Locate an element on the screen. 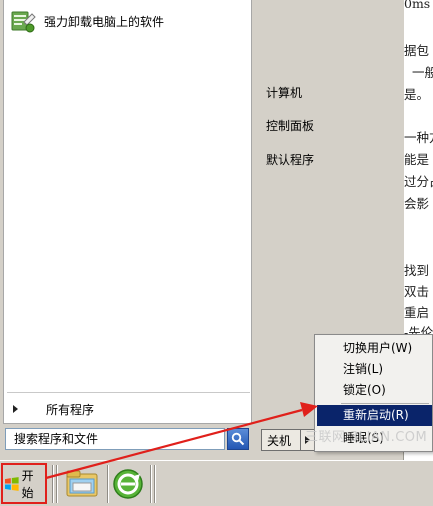 The image size is (433, 506). menu-item-default-programs: 默认程序 is located at coordinates (290, 159).